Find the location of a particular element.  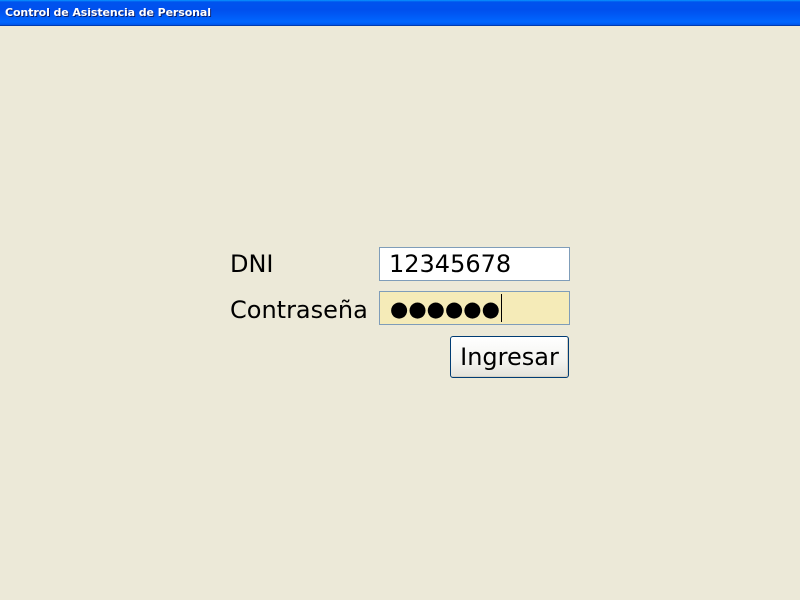

password-label: Contraseña is located at coordinates (299, 310).